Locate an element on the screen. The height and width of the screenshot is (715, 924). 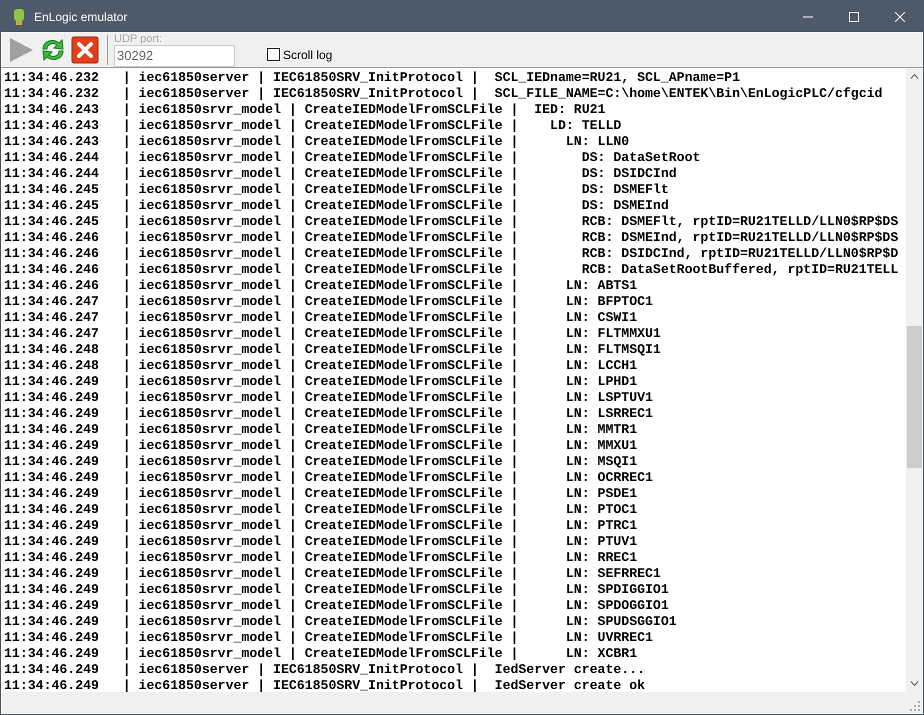
log-line: 11:34:46.249 | iec61850srvr_model | CreateIEDModelFromSCLFile | LN: PTOC1 is located at coordinates (321, 510).